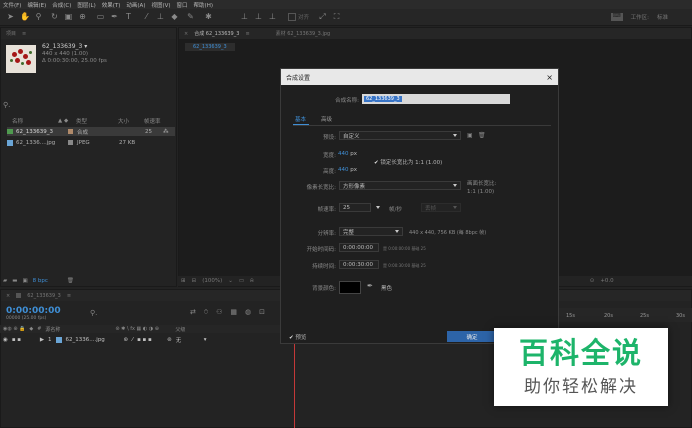 This screenshot has height=428, width=692. I want to click on col-size: 大小, so click(131, 121).